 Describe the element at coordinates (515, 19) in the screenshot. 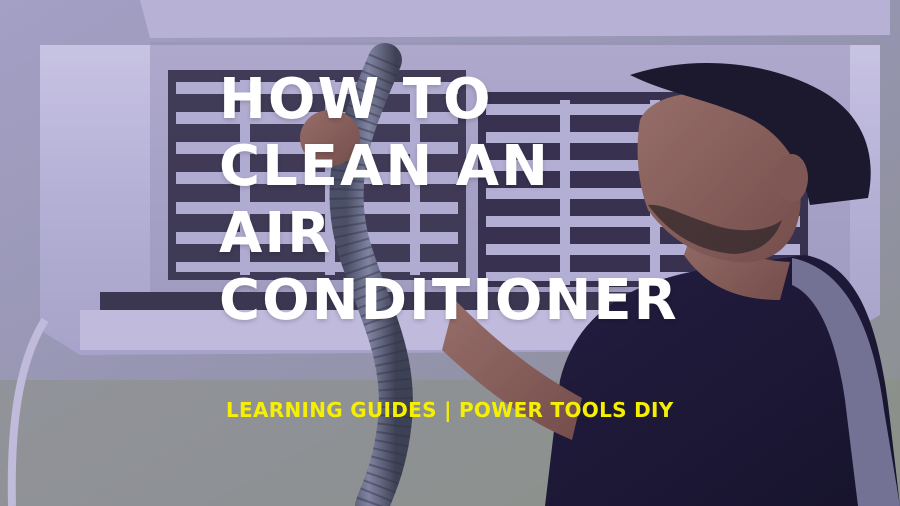

I see `air-conditioner-top-lid` at that location.